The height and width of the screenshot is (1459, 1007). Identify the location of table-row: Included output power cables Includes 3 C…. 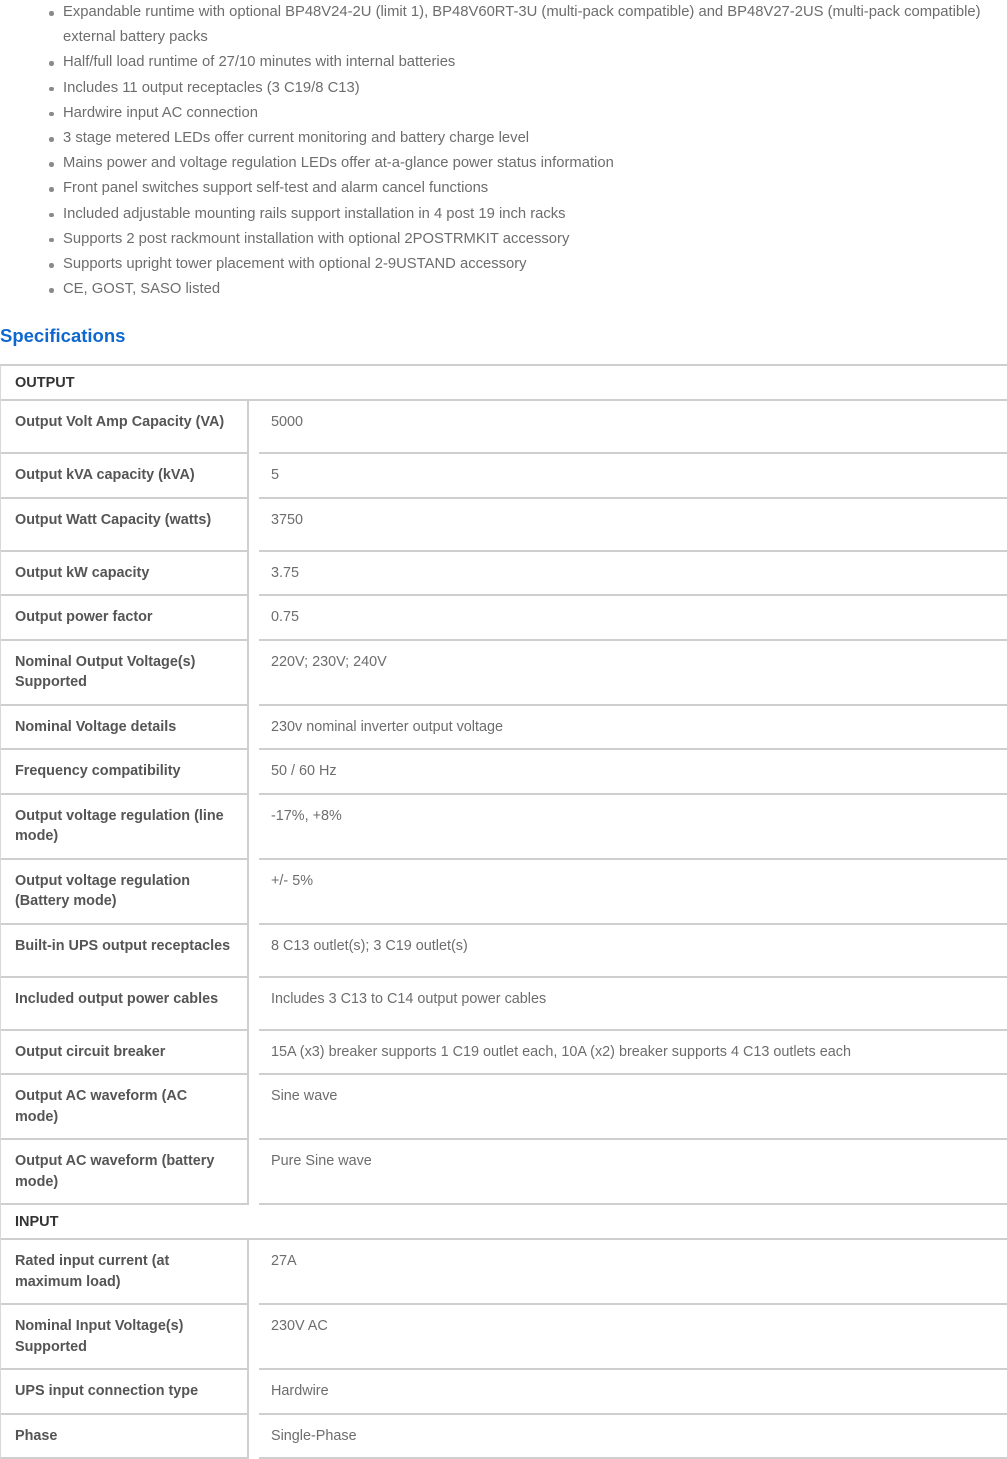
(504, 1004).